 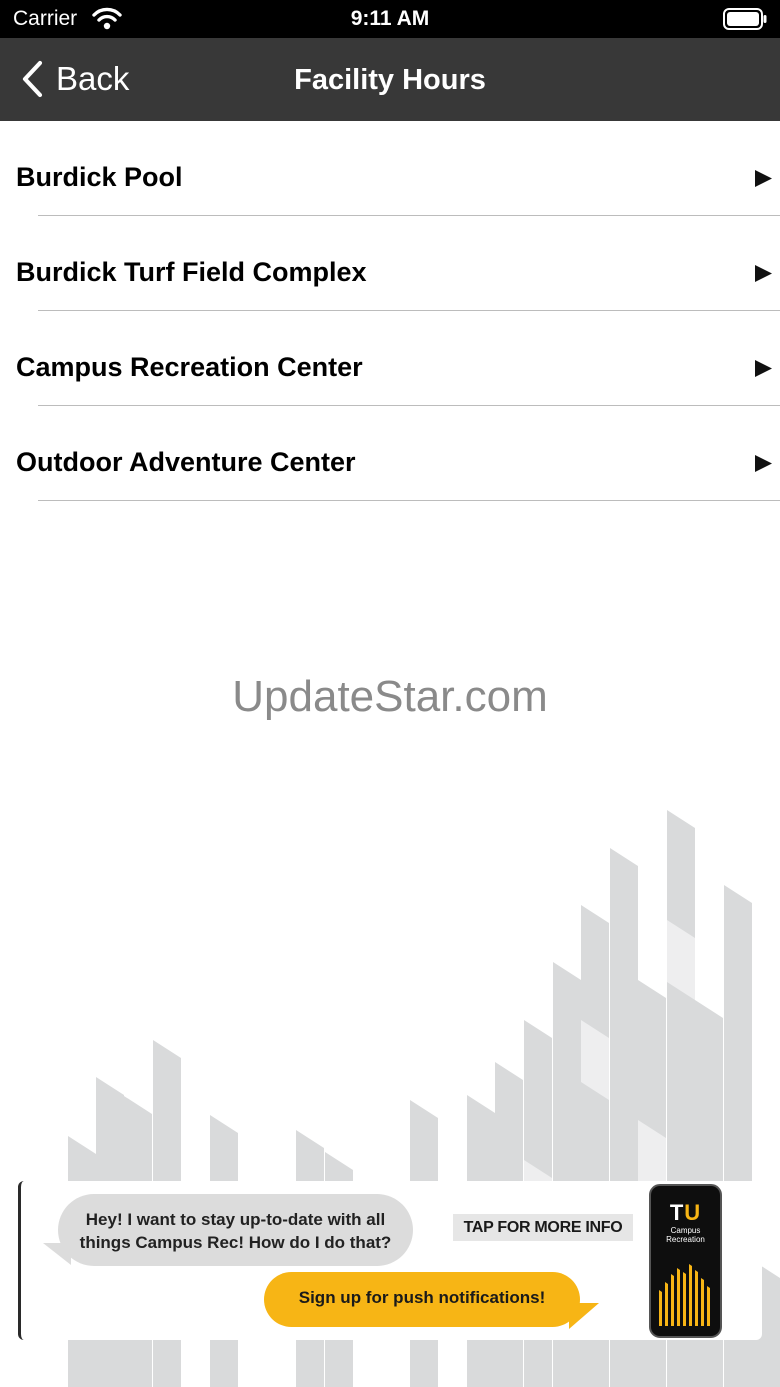 I want to click on tu-logo: TU, so click(x=685, y=1212).